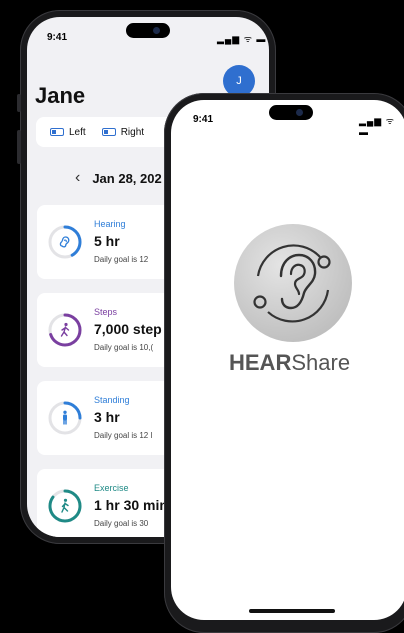 The height and width of the screenshot is (633, 404). What do you see at coordinates (321, 362) in the screenshot?
I see `wordmark-light: Share` at bounding box center [321, 362].